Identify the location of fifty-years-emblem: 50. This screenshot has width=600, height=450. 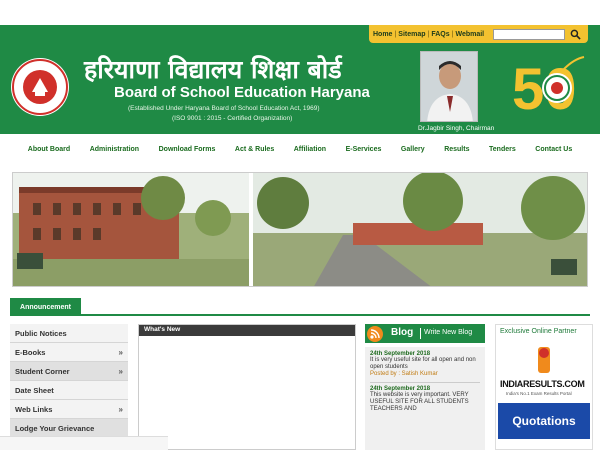
(548, 87).